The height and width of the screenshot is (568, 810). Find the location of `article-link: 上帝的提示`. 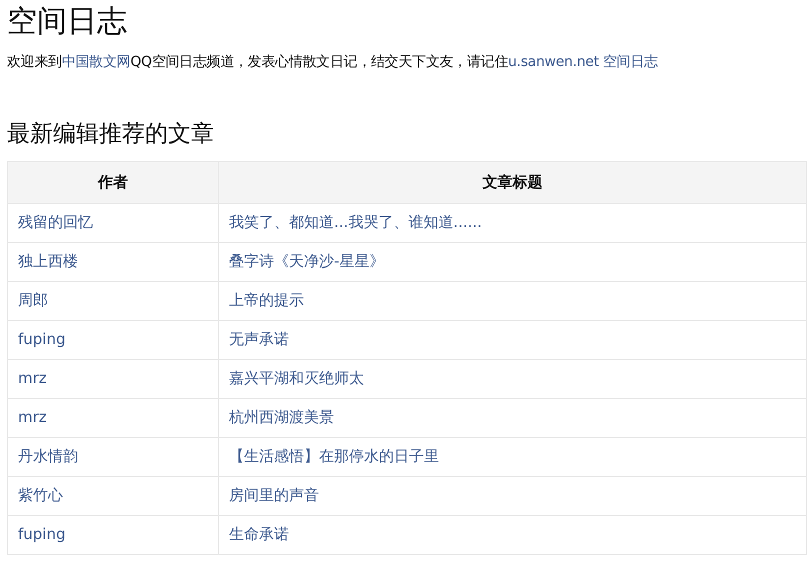

article-link: 上帝的提示 is located at coordinates (266, 300).